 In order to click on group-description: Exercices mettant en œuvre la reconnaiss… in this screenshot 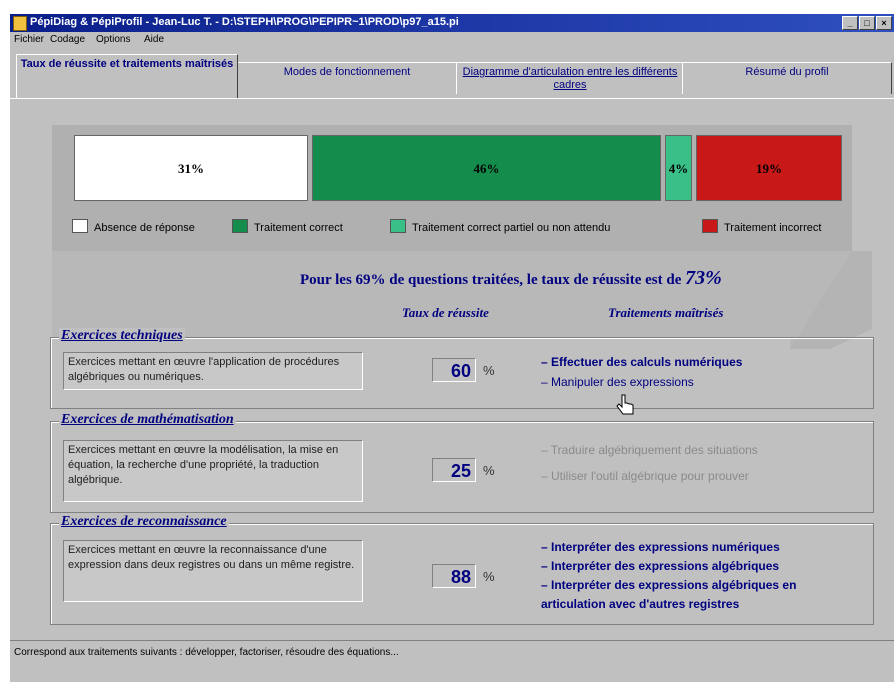, I will do `click(213, 571)`.